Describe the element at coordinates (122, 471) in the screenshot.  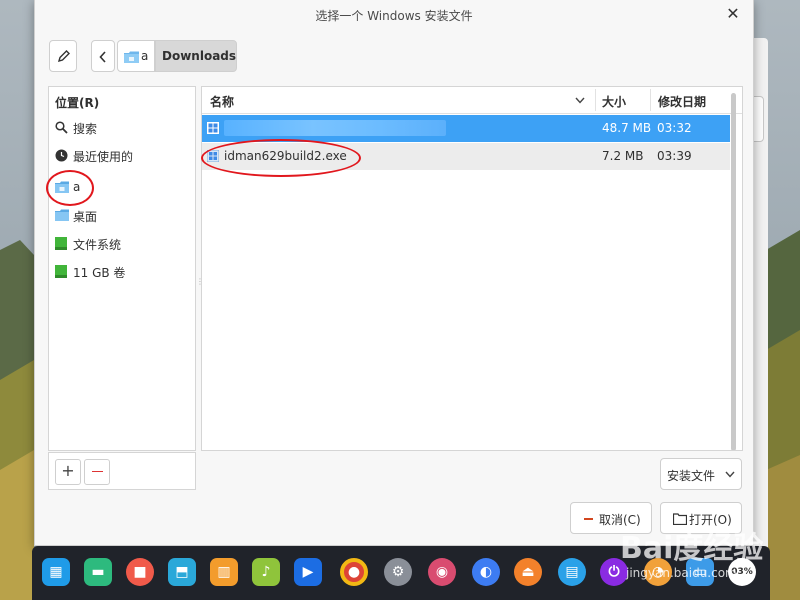
I see `sidebar-toolbar: +` at that location.